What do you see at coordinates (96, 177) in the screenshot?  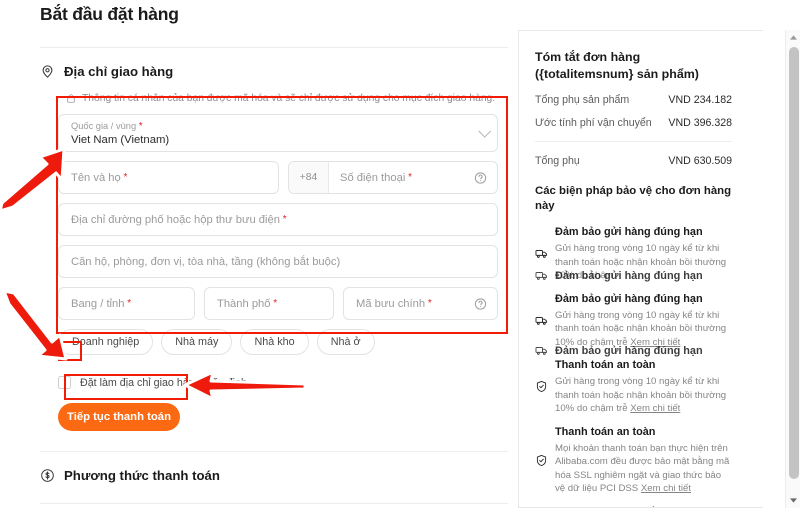 I see `full-name-placeholder: Tên và họ` at bounding box center [96, 177].